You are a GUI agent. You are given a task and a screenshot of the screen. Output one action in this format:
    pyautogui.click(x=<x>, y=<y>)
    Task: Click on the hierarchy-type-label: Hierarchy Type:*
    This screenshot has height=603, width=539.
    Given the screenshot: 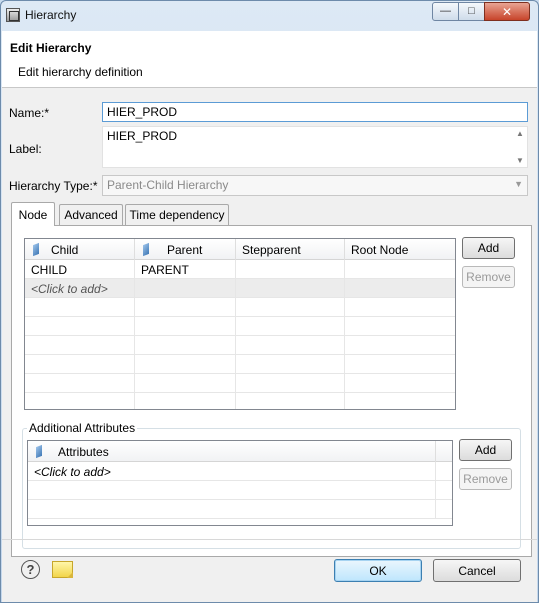 What is the action you would take?
    pyautogui.click(x=53, y=186)
    